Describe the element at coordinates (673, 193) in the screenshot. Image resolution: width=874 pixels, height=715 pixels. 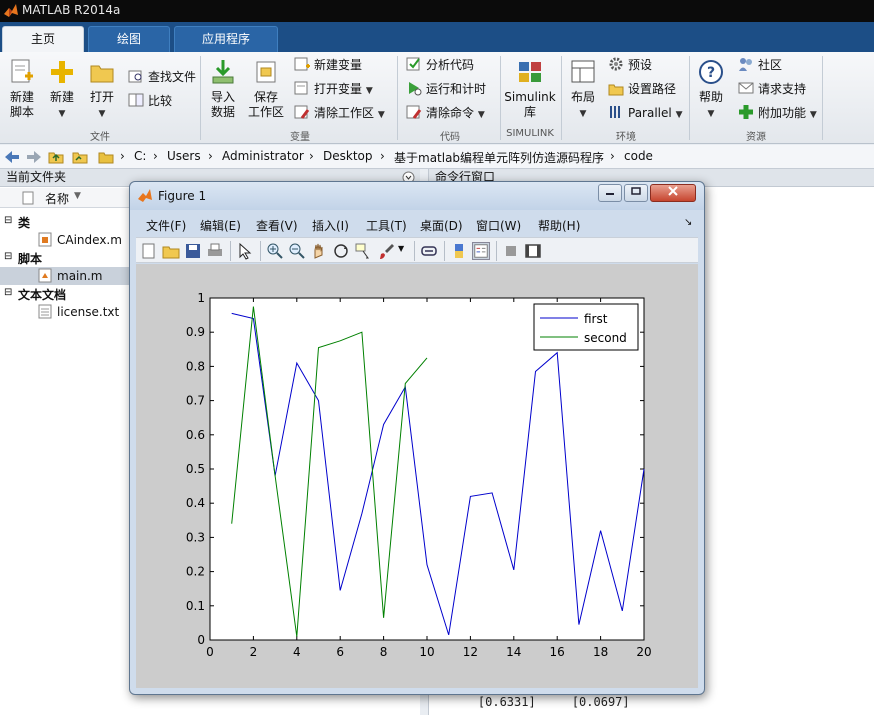
I see `close-button` at that location.